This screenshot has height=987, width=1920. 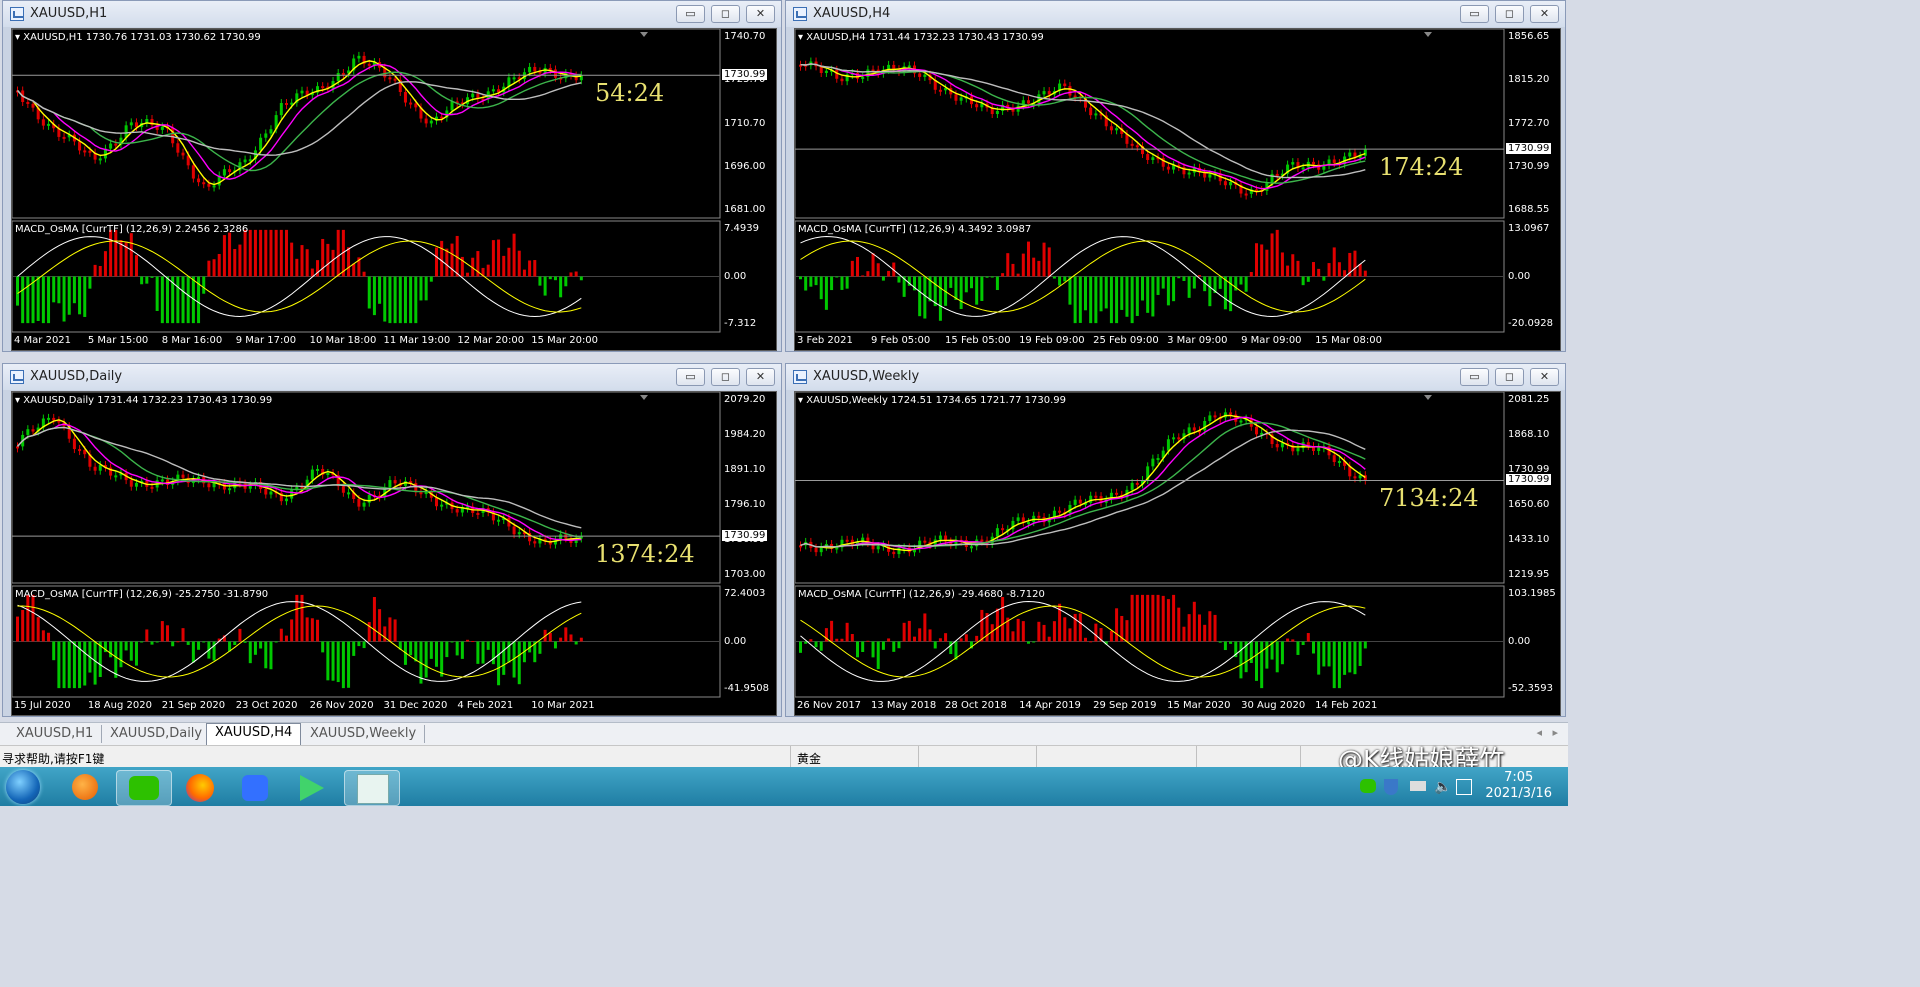 What do you see at coordinates (1391, 787) in the screenshot?
I see `tray-shield-icon` at bounding box center [1391, 787].